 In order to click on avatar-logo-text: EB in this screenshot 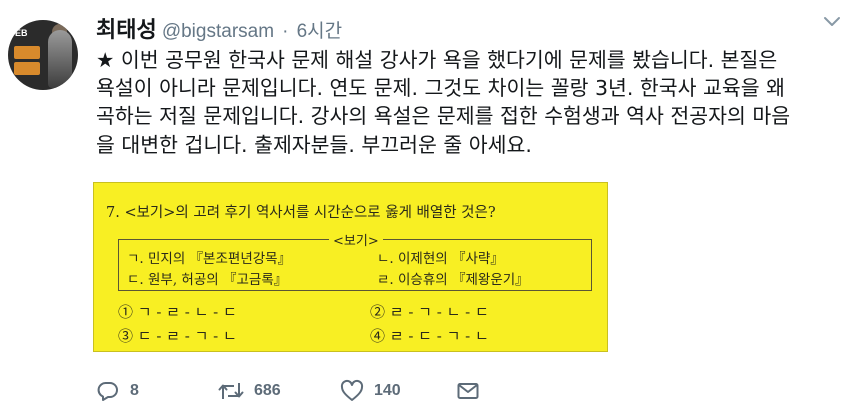, I will do `click(21, 33)`.